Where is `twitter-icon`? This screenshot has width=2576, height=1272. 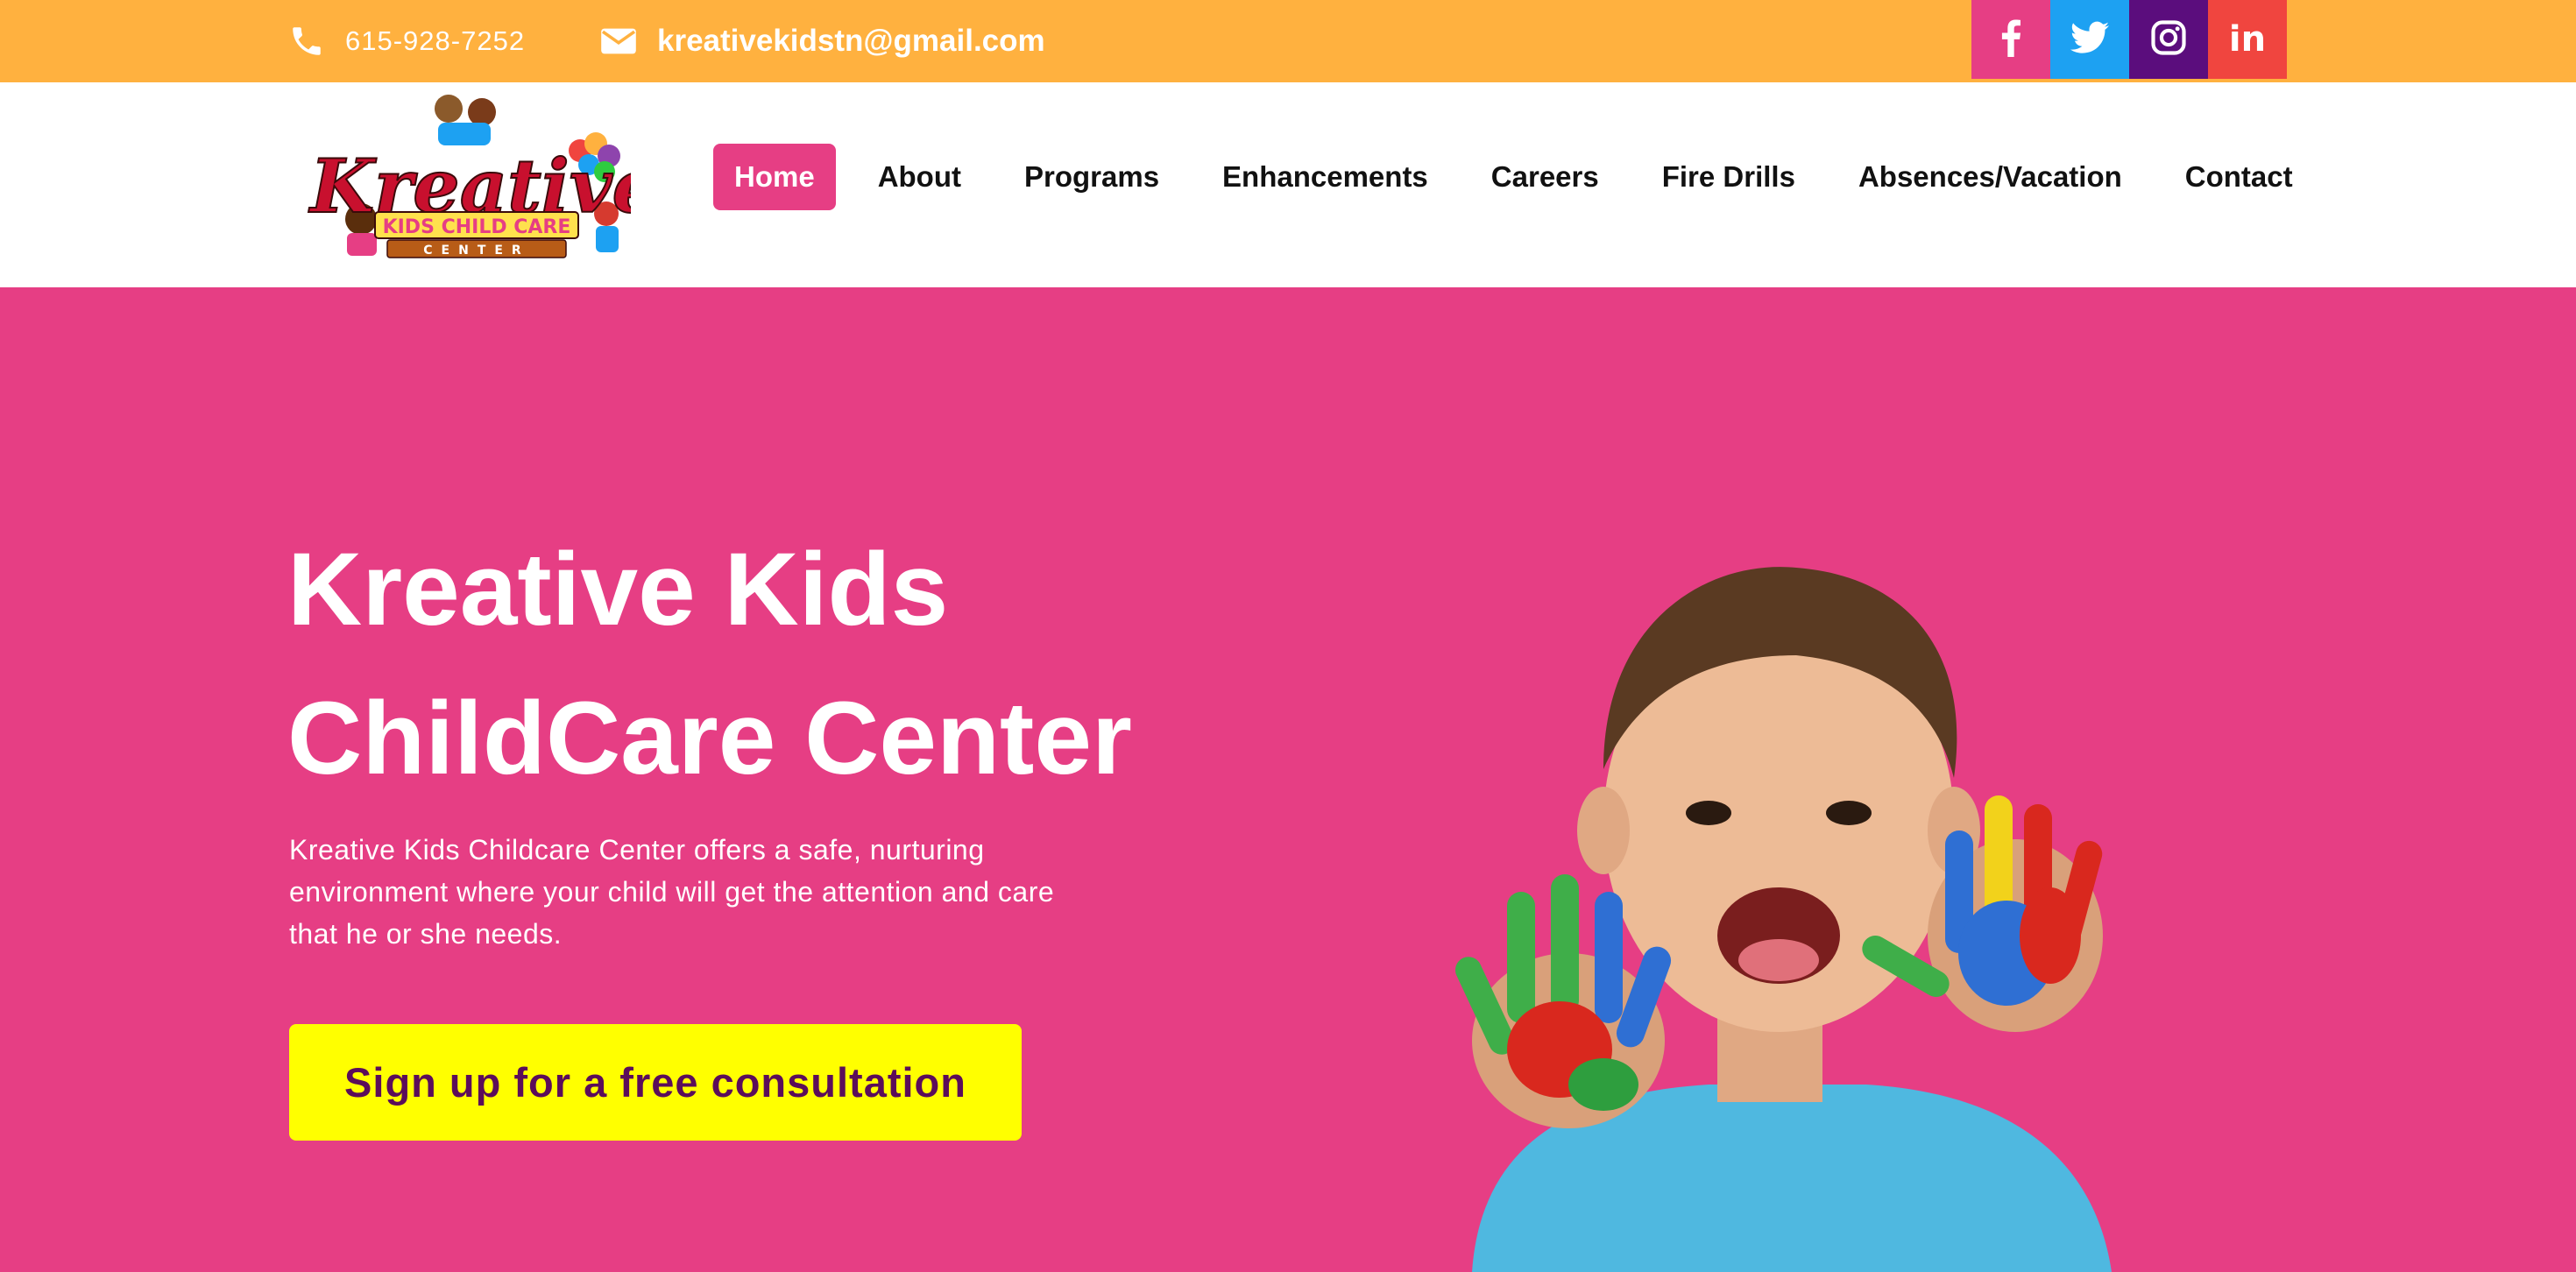 twitter-icon is located at coordinates (2089, 40).